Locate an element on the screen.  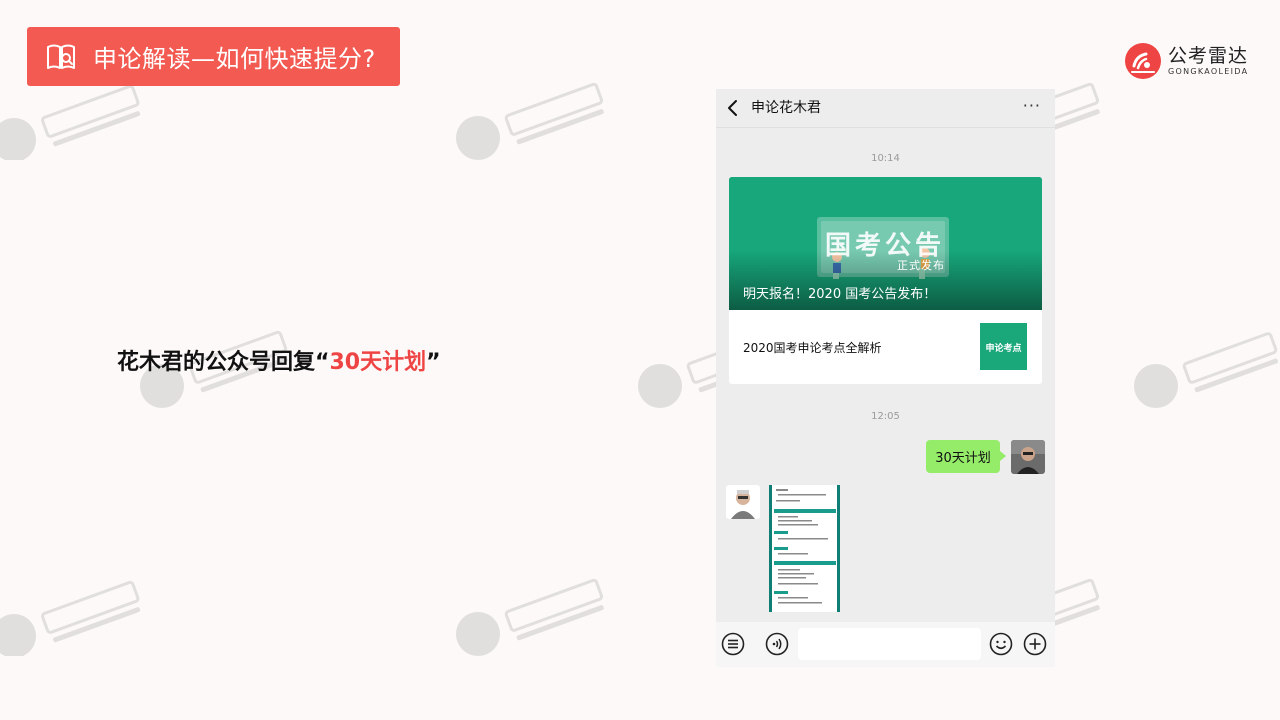
timestamp: 10:14 is located at coordinates (885, 158).